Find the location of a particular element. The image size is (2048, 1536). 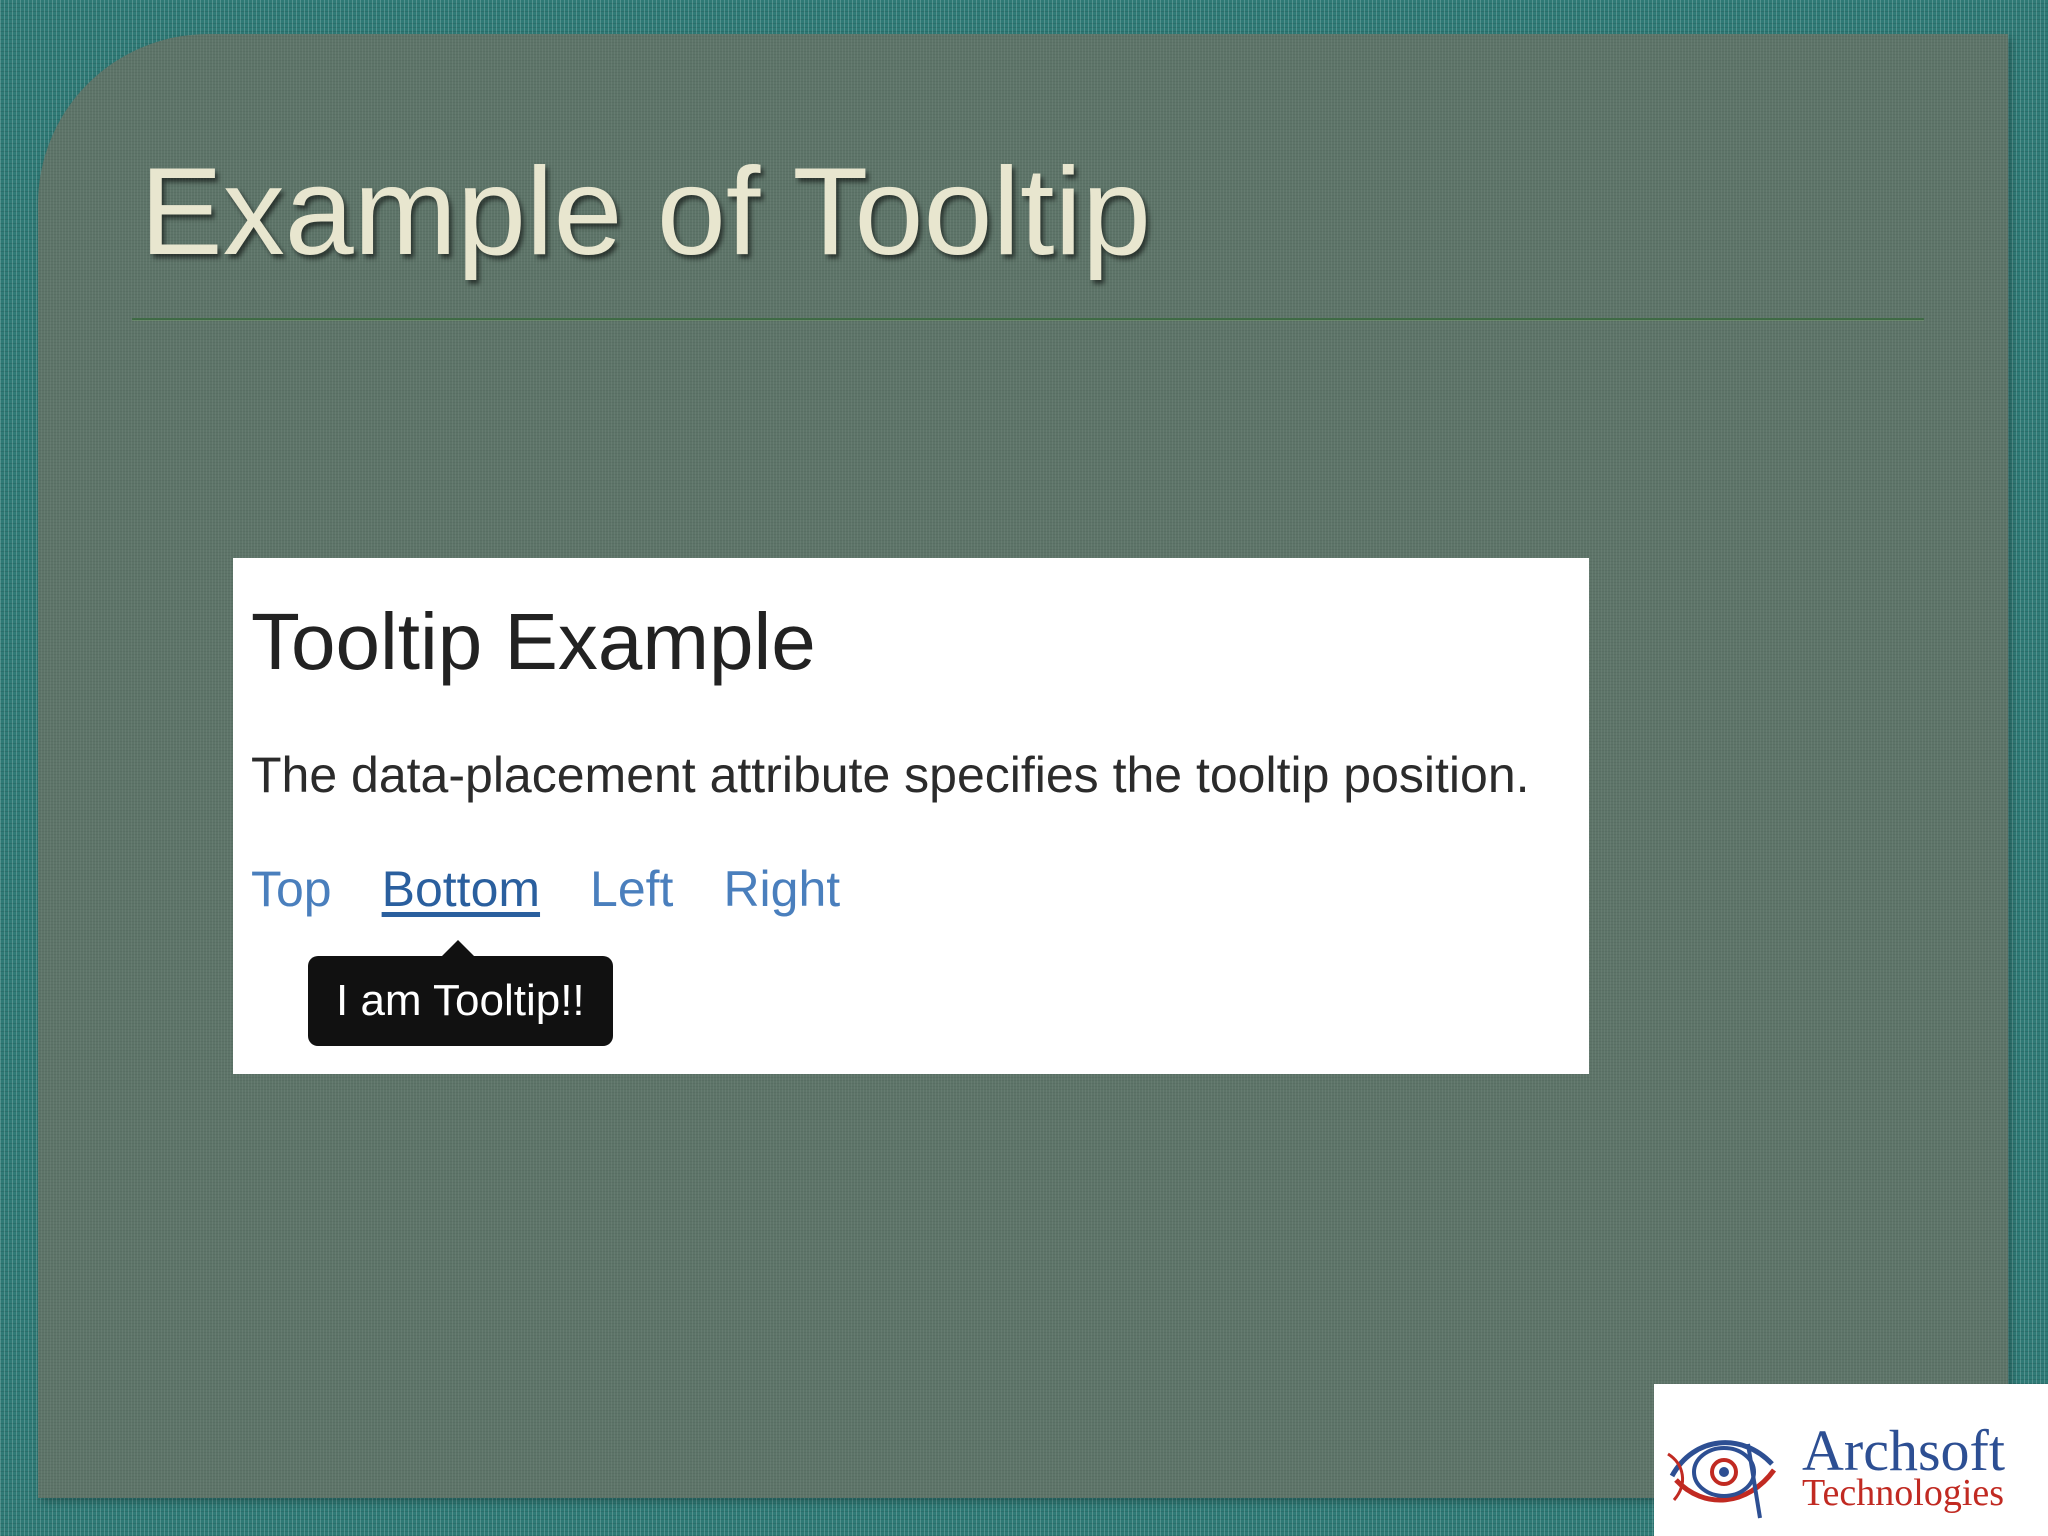

link-top: Top is located at coordinates (291, 889).